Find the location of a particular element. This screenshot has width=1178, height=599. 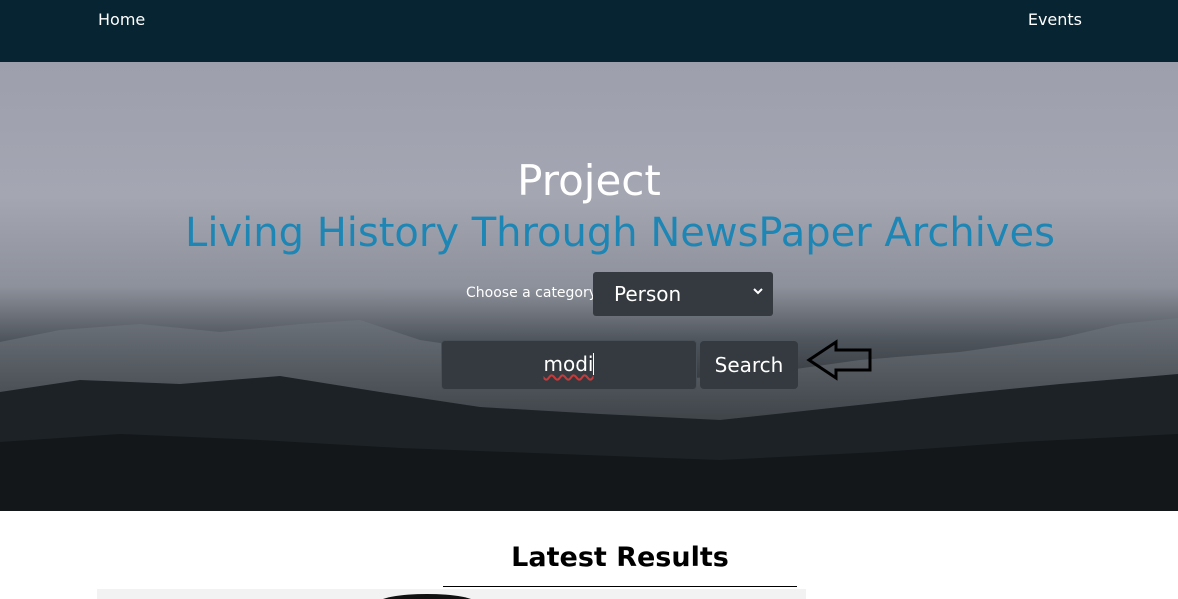

hero-title: Project is located at coordinates (589, 180).